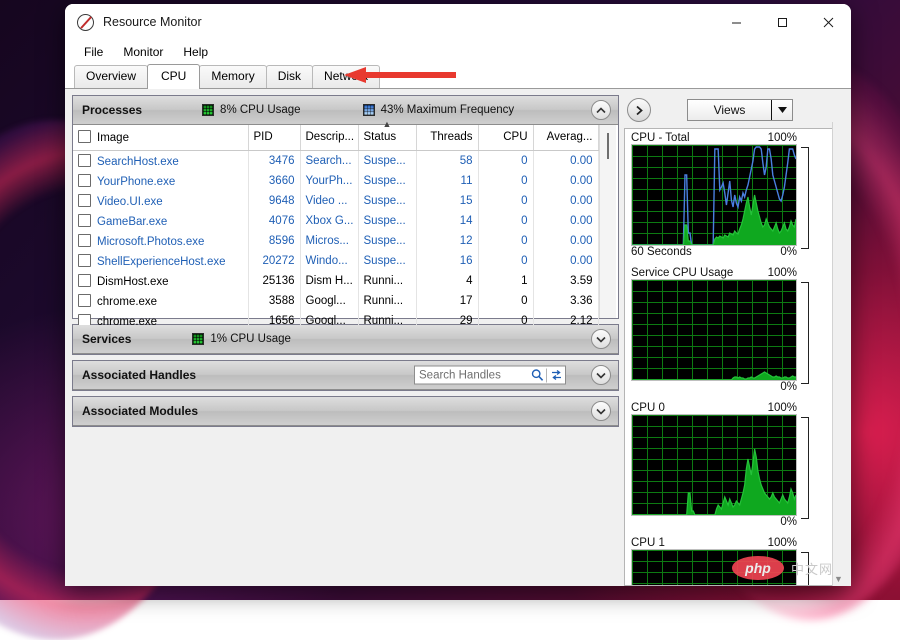 The width and height of the screenshot is (900, 640). Describe the element at coordinates (345, 411) in the screenshot. I see `associated-modules-header: Associated Modules` at that location.